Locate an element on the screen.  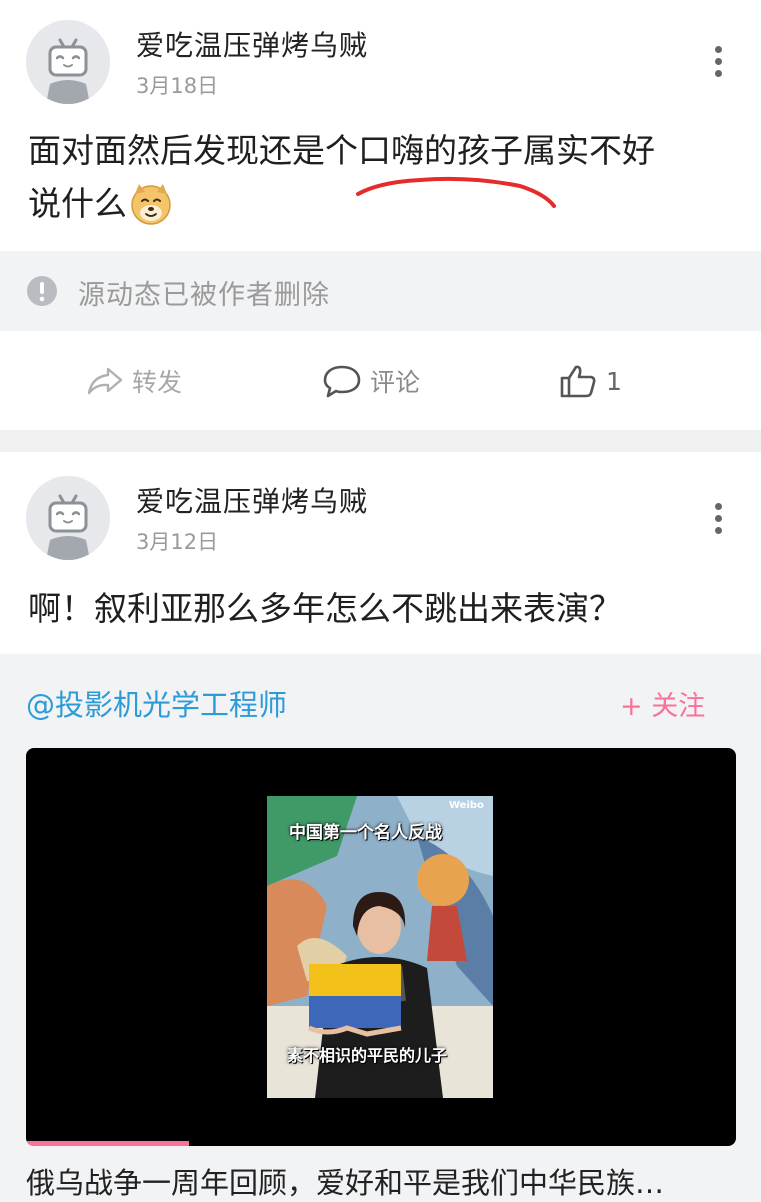
video-caption-bottom: 素不相识的平民的儿子 is located at coordinates (367, 1055).